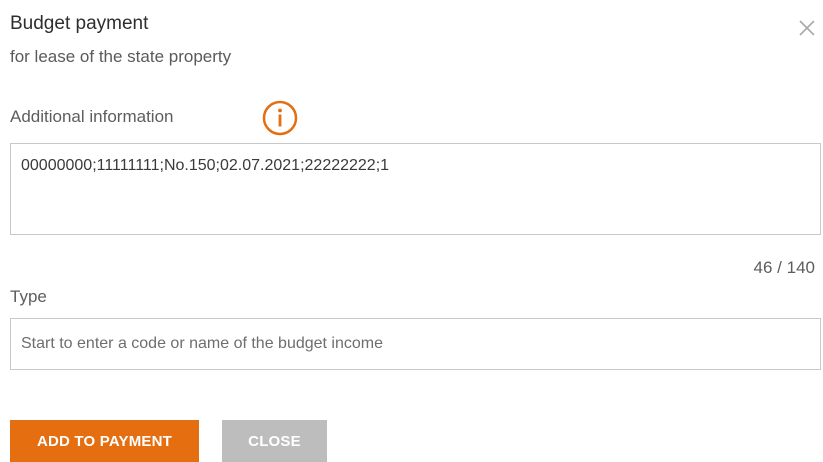 This screenshot has height=462, width=823. Describe the element at coordinates (415, 344) in the screenshot. I see `type-input` at that location.